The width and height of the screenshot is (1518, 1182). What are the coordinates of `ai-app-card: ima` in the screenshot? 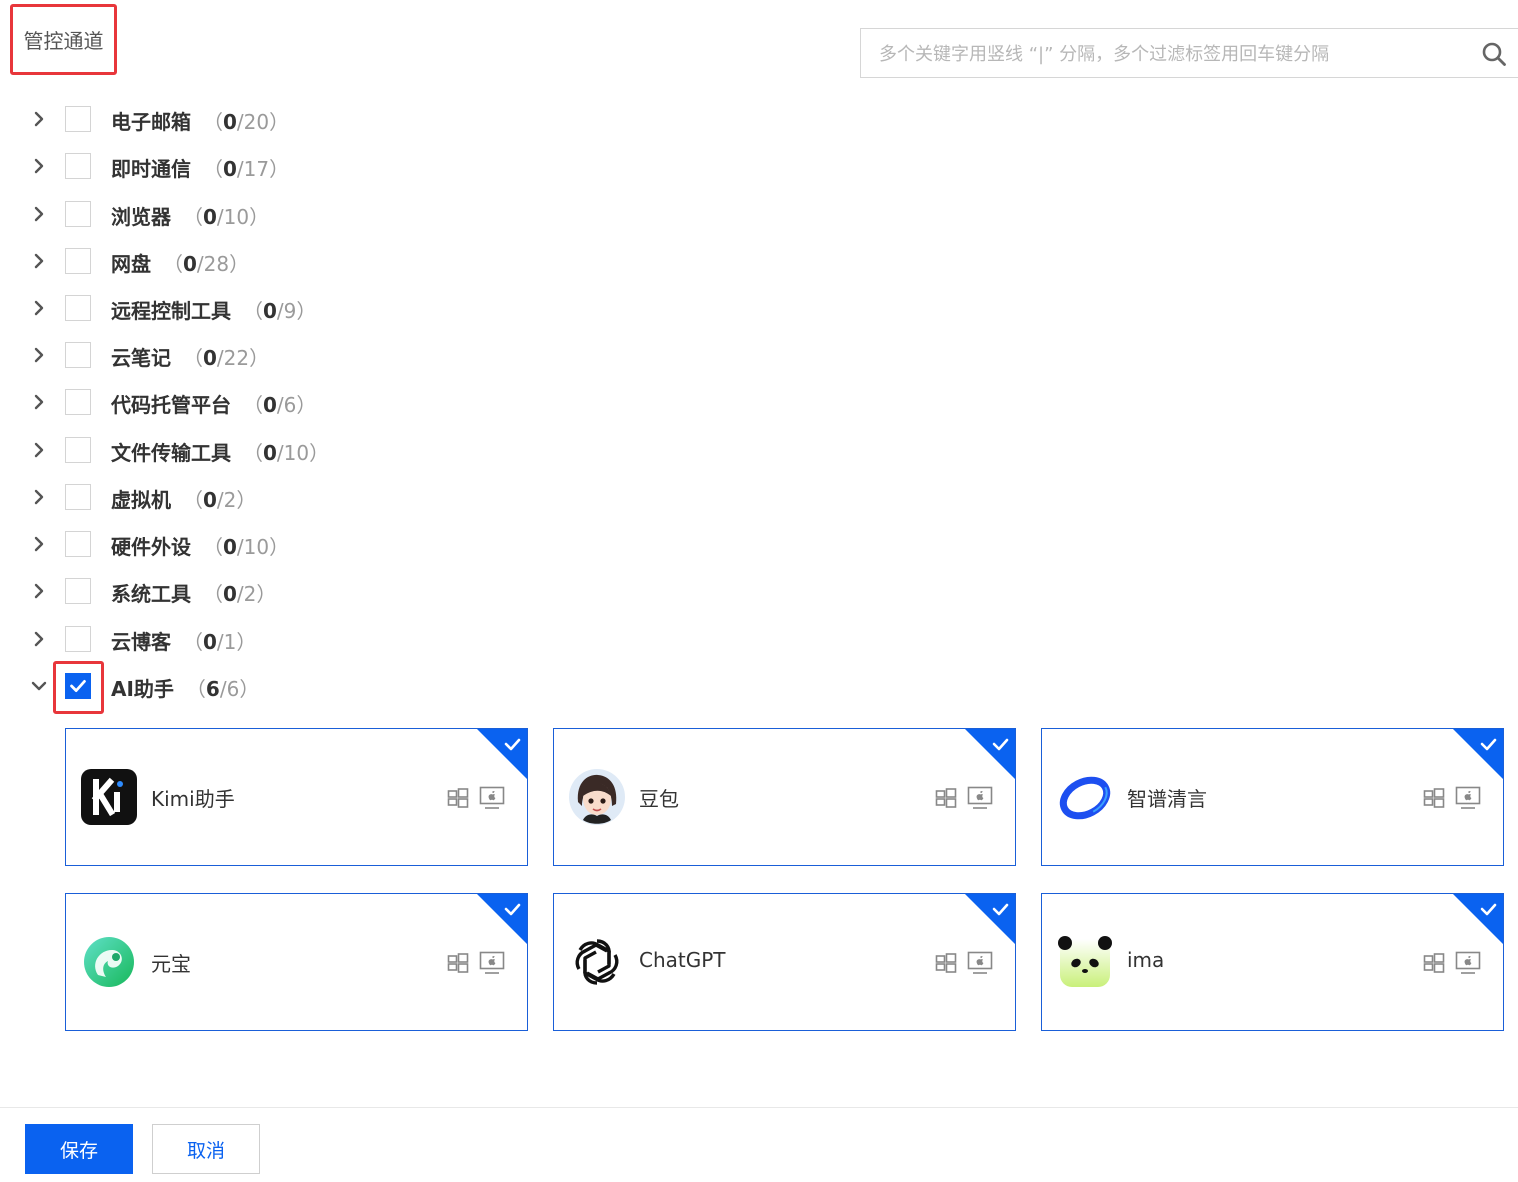 It's located at (1272, 962).